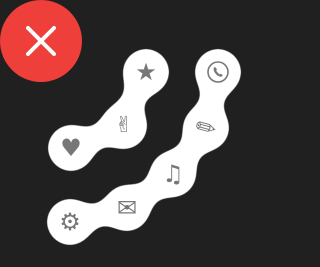 Image resolution: width=320 pixels, height=267 pixels. I want to click on pencil-icon: ✎, so click(206, 128).